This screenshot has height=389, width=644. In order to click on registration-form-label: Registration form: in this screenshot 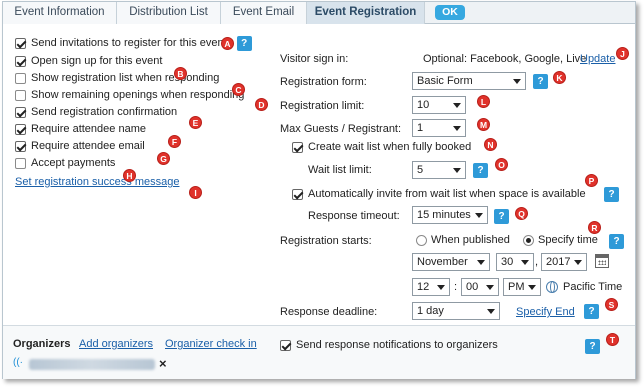, I will do `click(323, 82)`.